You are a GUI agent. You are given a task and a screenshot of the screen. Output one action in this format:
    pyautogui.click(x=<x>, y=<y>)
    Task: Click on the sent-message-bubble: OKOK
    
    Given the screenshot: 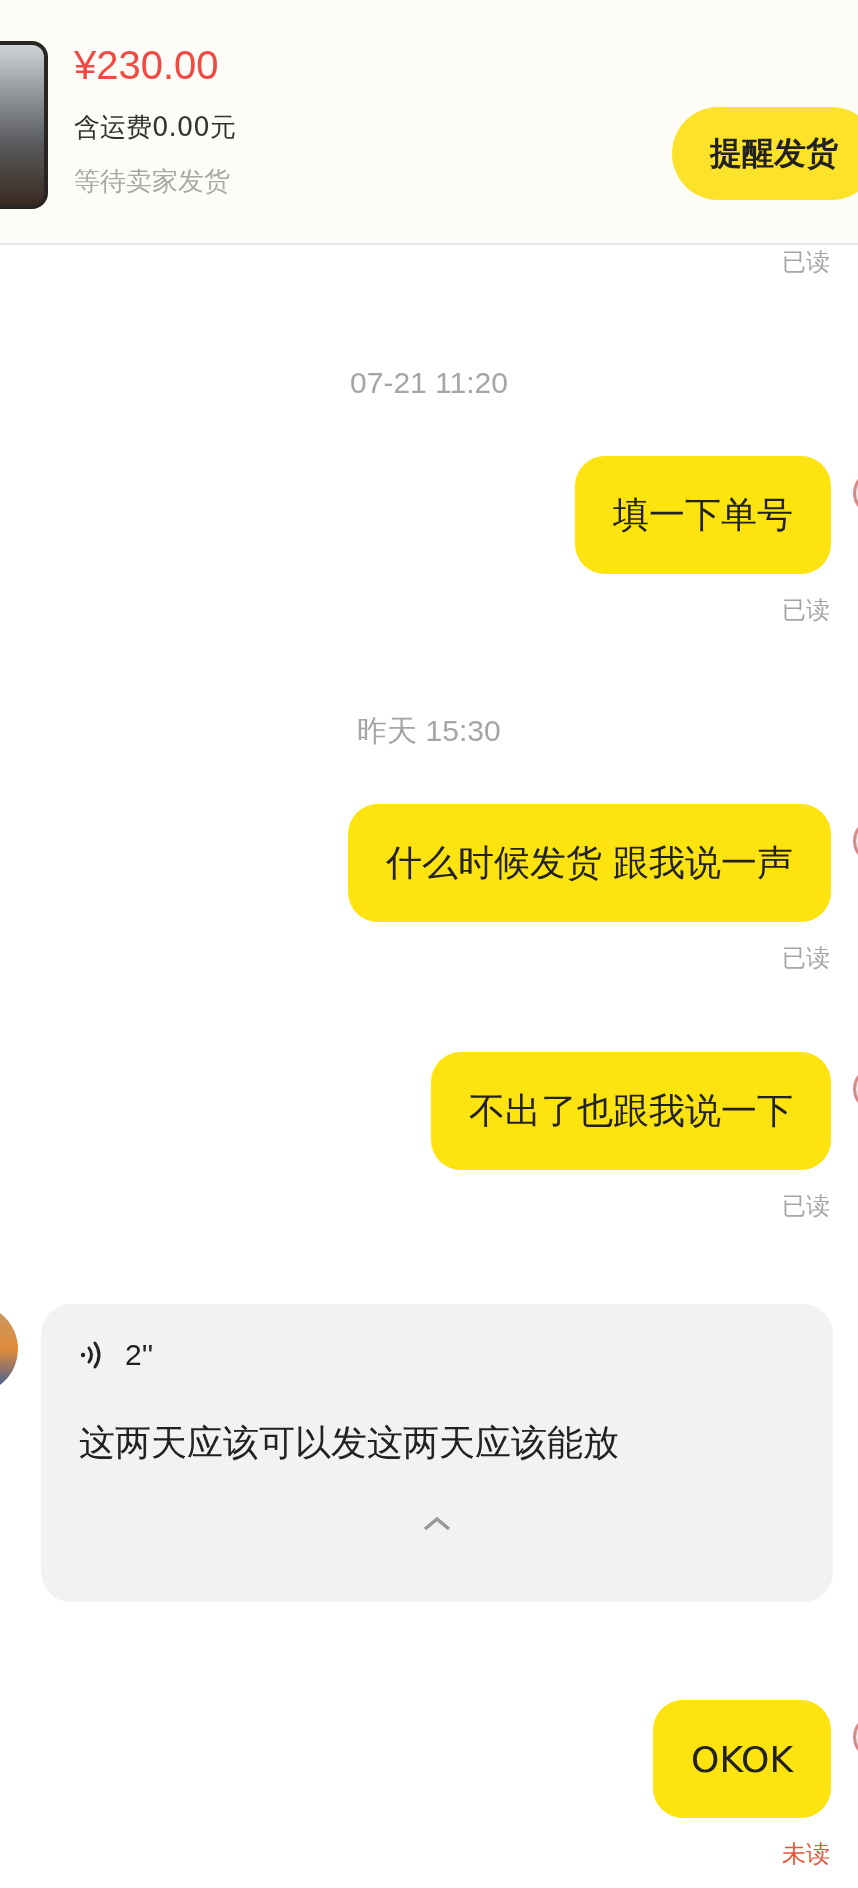 What is the action you would take?
    pyautogui.click(x=742, y=1759)
    